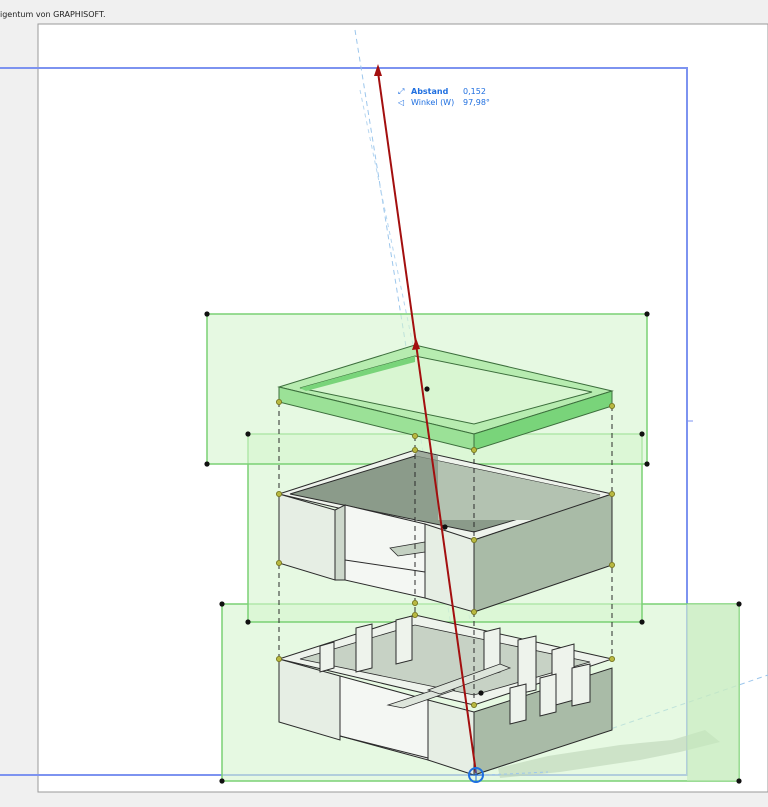 The width and height of the screenshot is (768, 807). What do you see at coordinates (476, 102) in the screenshot?
I see `angle-value: 97,98°` at bounding box center [476, 102].